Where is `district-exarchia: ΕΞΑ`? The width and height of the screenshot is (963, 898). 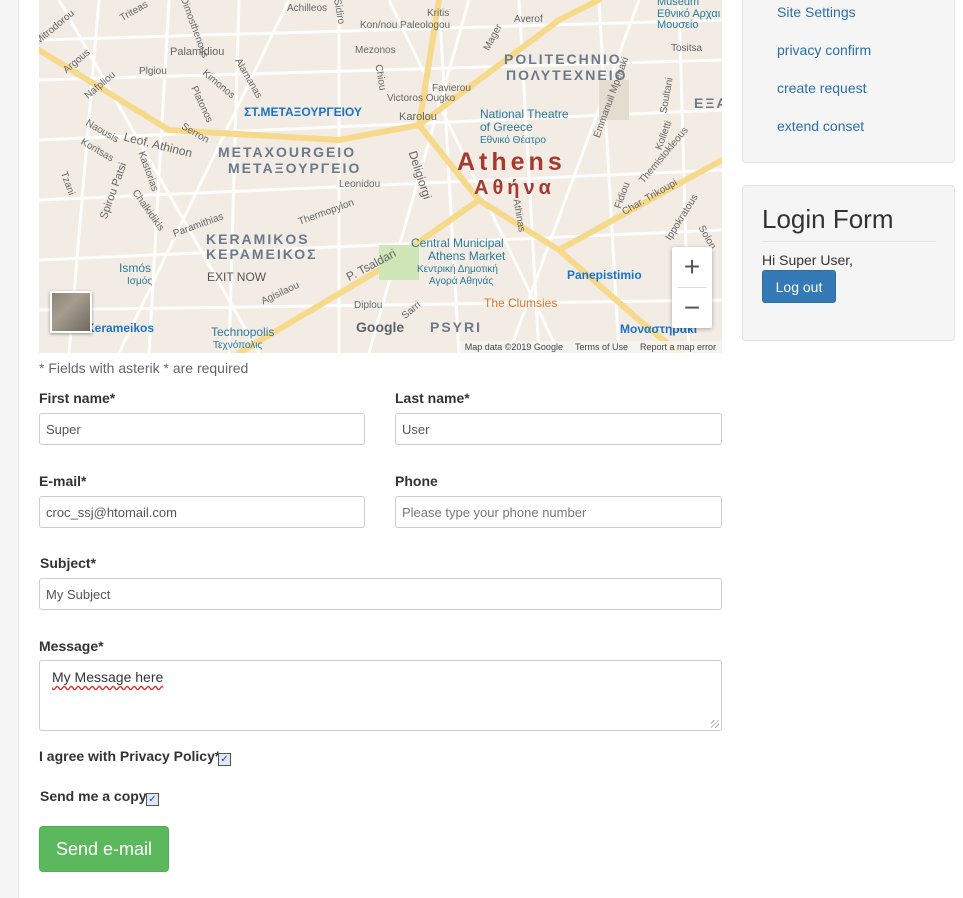 district-exarchia: ΕΞΑ is located at coordinates (708, 103).